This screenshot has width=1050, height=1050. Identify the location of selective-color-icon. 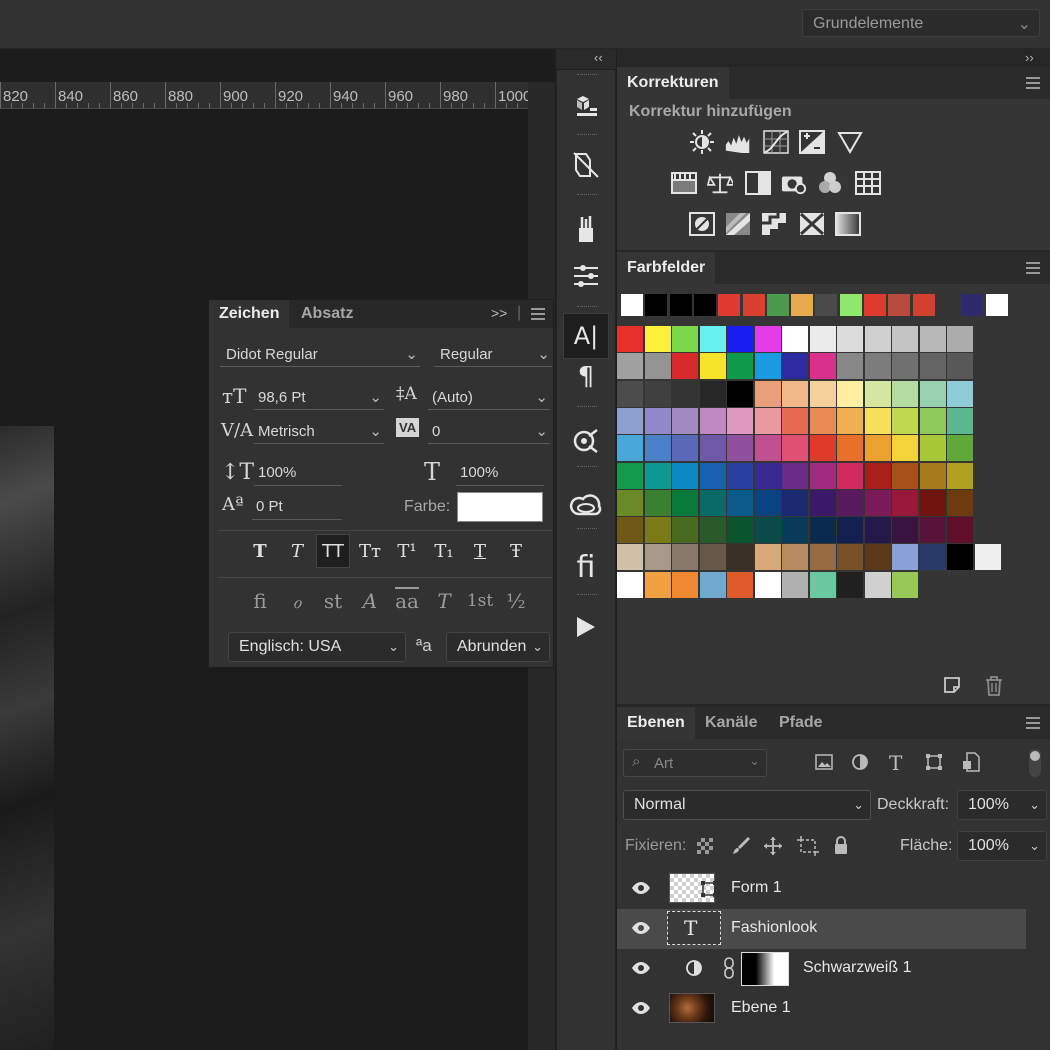
(812, 224).